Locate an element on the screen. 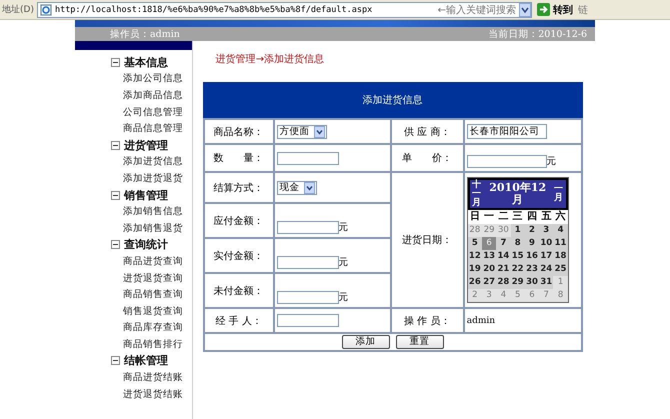 This screenshot has width=670, height=419. weekday-label: 一 is located at coordinates (489, 217).